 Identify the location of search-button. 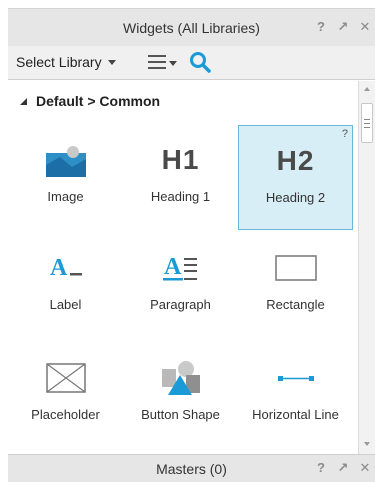
(200, 62).